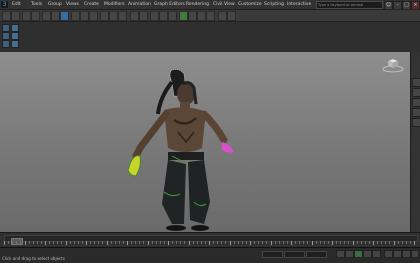  Describe the element at coordinates (316, 254) in the screenshot. I see `z-coordinate-field` at that location.